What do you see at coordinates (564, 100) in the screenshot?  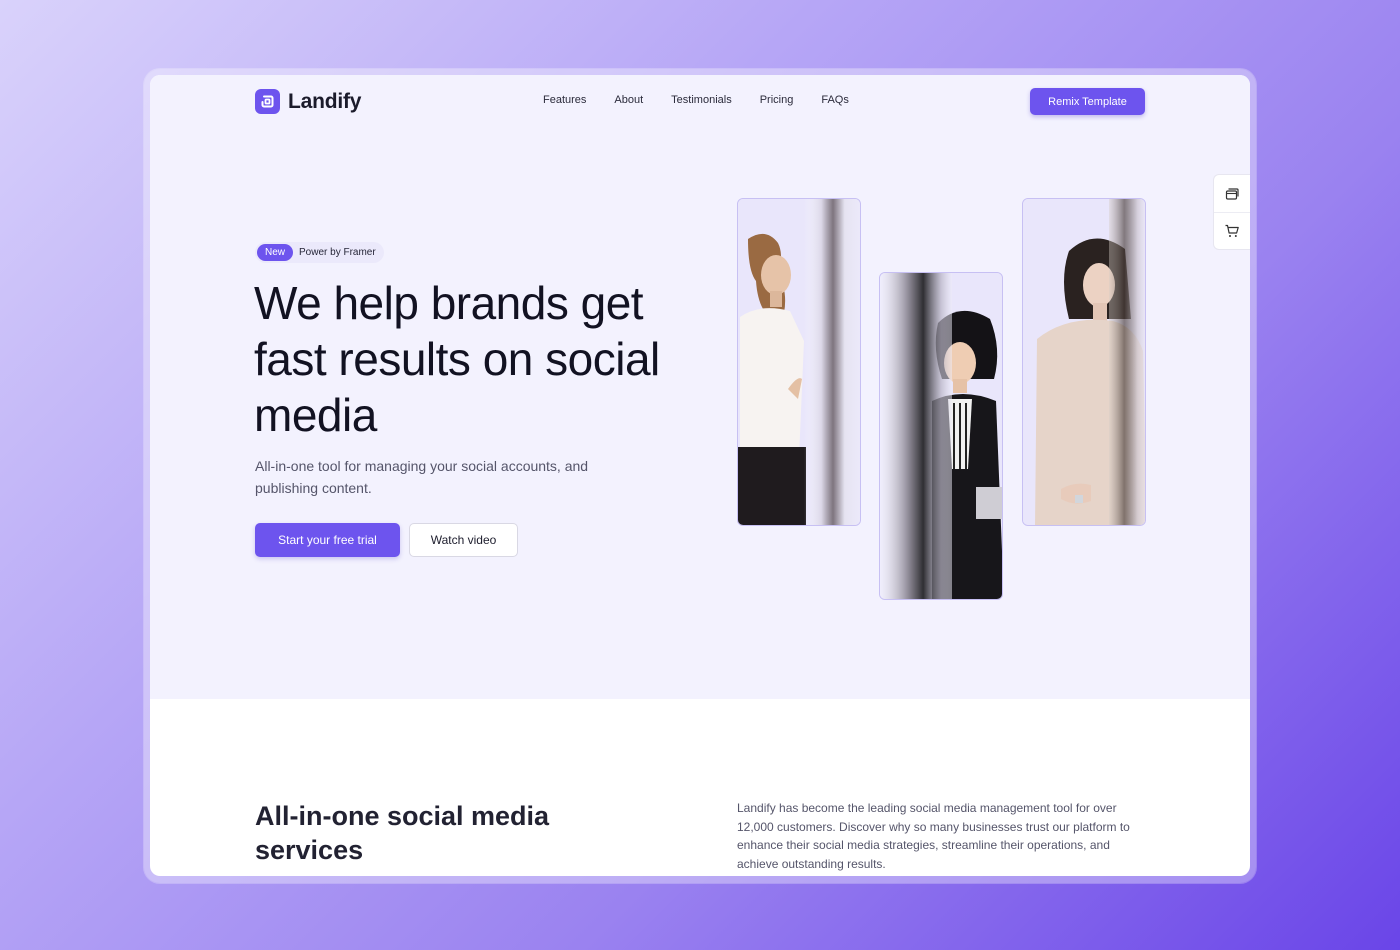 I see `nav-link-features: Features` at bounding box center [564, 100].